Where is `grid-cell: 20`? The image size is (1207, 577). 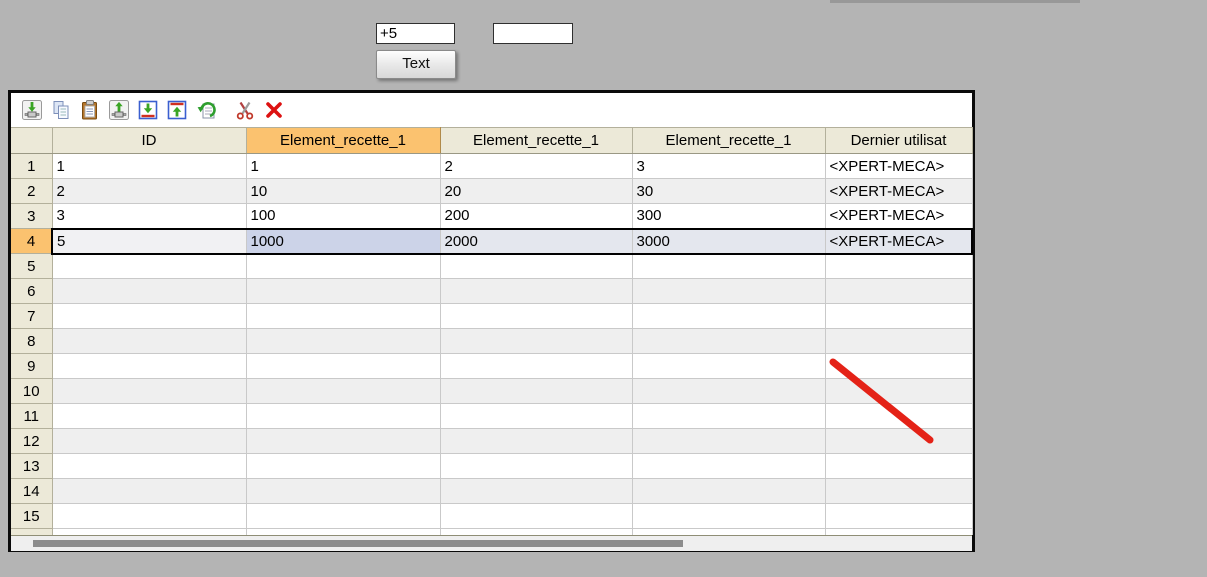 grid-cell: 20 is located at coordinates (536, 191).